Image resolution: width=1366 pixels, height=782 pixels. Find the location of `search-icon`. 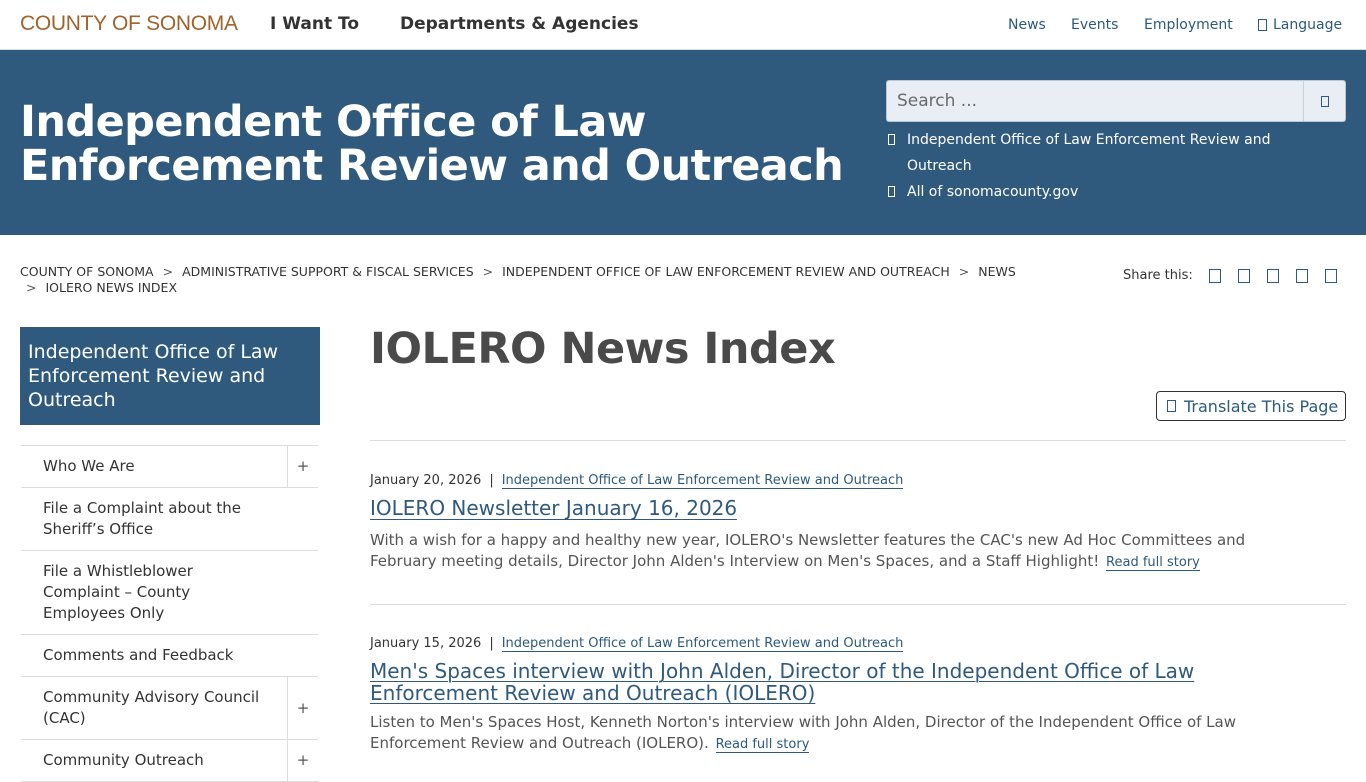

search-icon is located at coordinates (1324, 101).